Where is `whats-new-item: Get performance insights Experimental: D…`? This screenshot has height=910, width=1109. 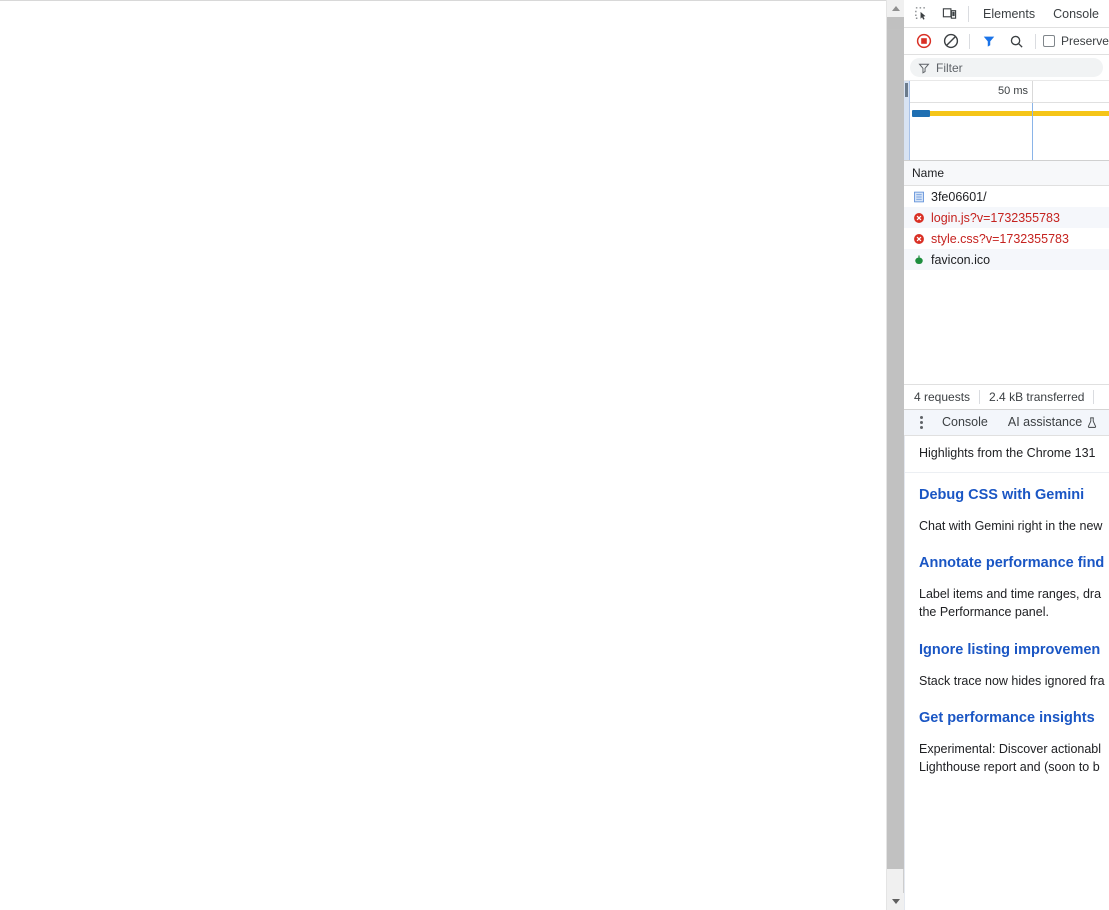
whats-new-item: Get performance insights Experimental: D… is located at coordinates (1007, 743).